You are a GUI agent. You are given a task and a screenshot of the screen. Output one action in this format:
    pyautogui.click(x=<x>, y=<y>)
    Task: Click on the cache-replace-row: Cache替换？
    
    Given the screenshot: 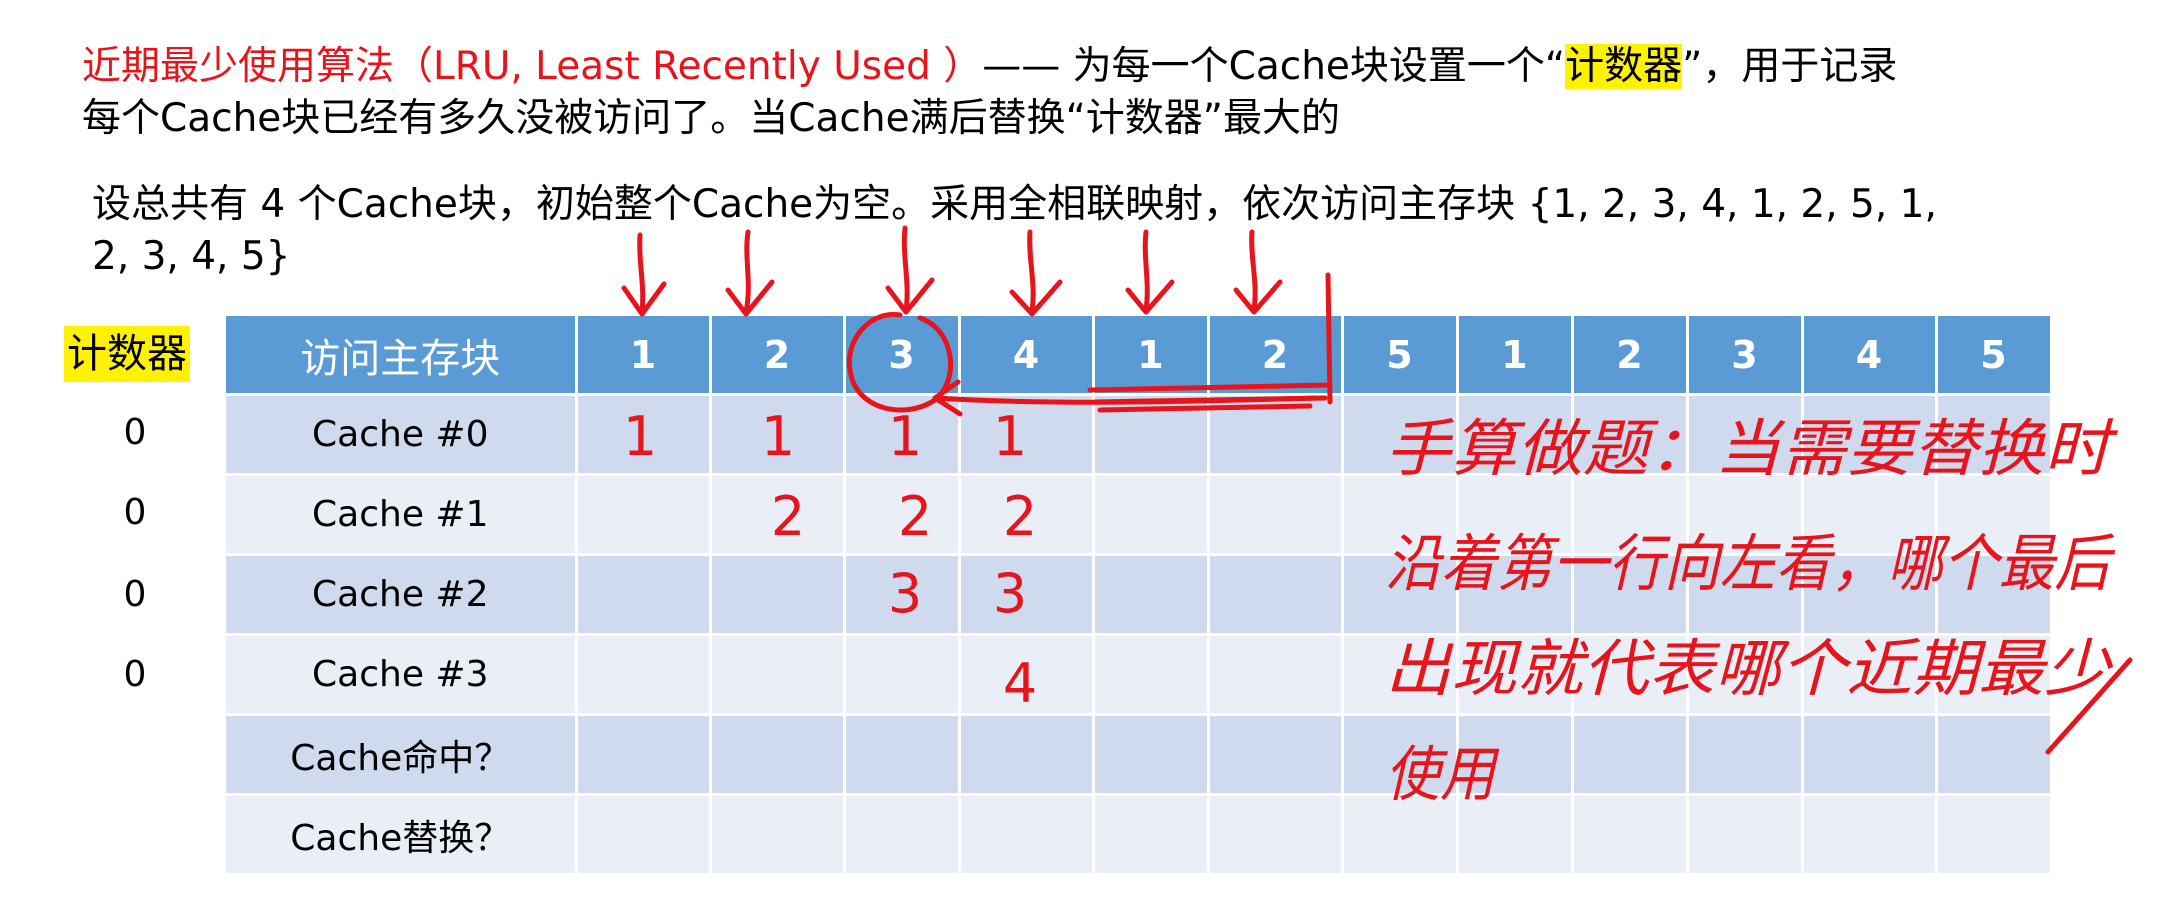 What is the action you would take?
    pyautogui.click(x=1139, y=835)
    